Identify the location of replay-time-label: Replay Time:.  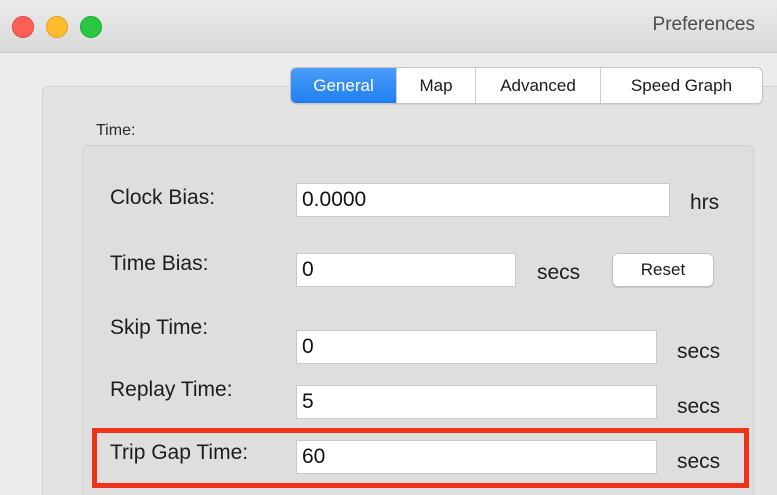
(171, 389).